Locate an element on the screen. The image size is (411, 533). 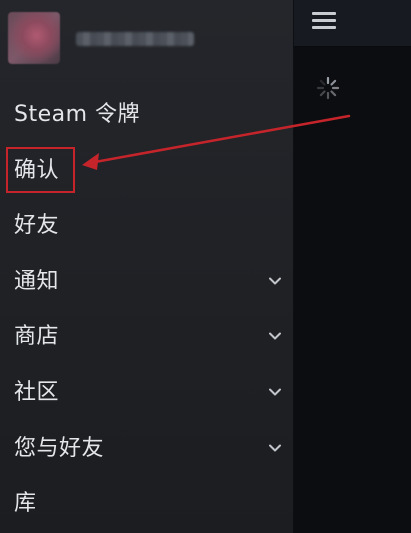
loading-spinner-icon is located at coordinates (328, 88).